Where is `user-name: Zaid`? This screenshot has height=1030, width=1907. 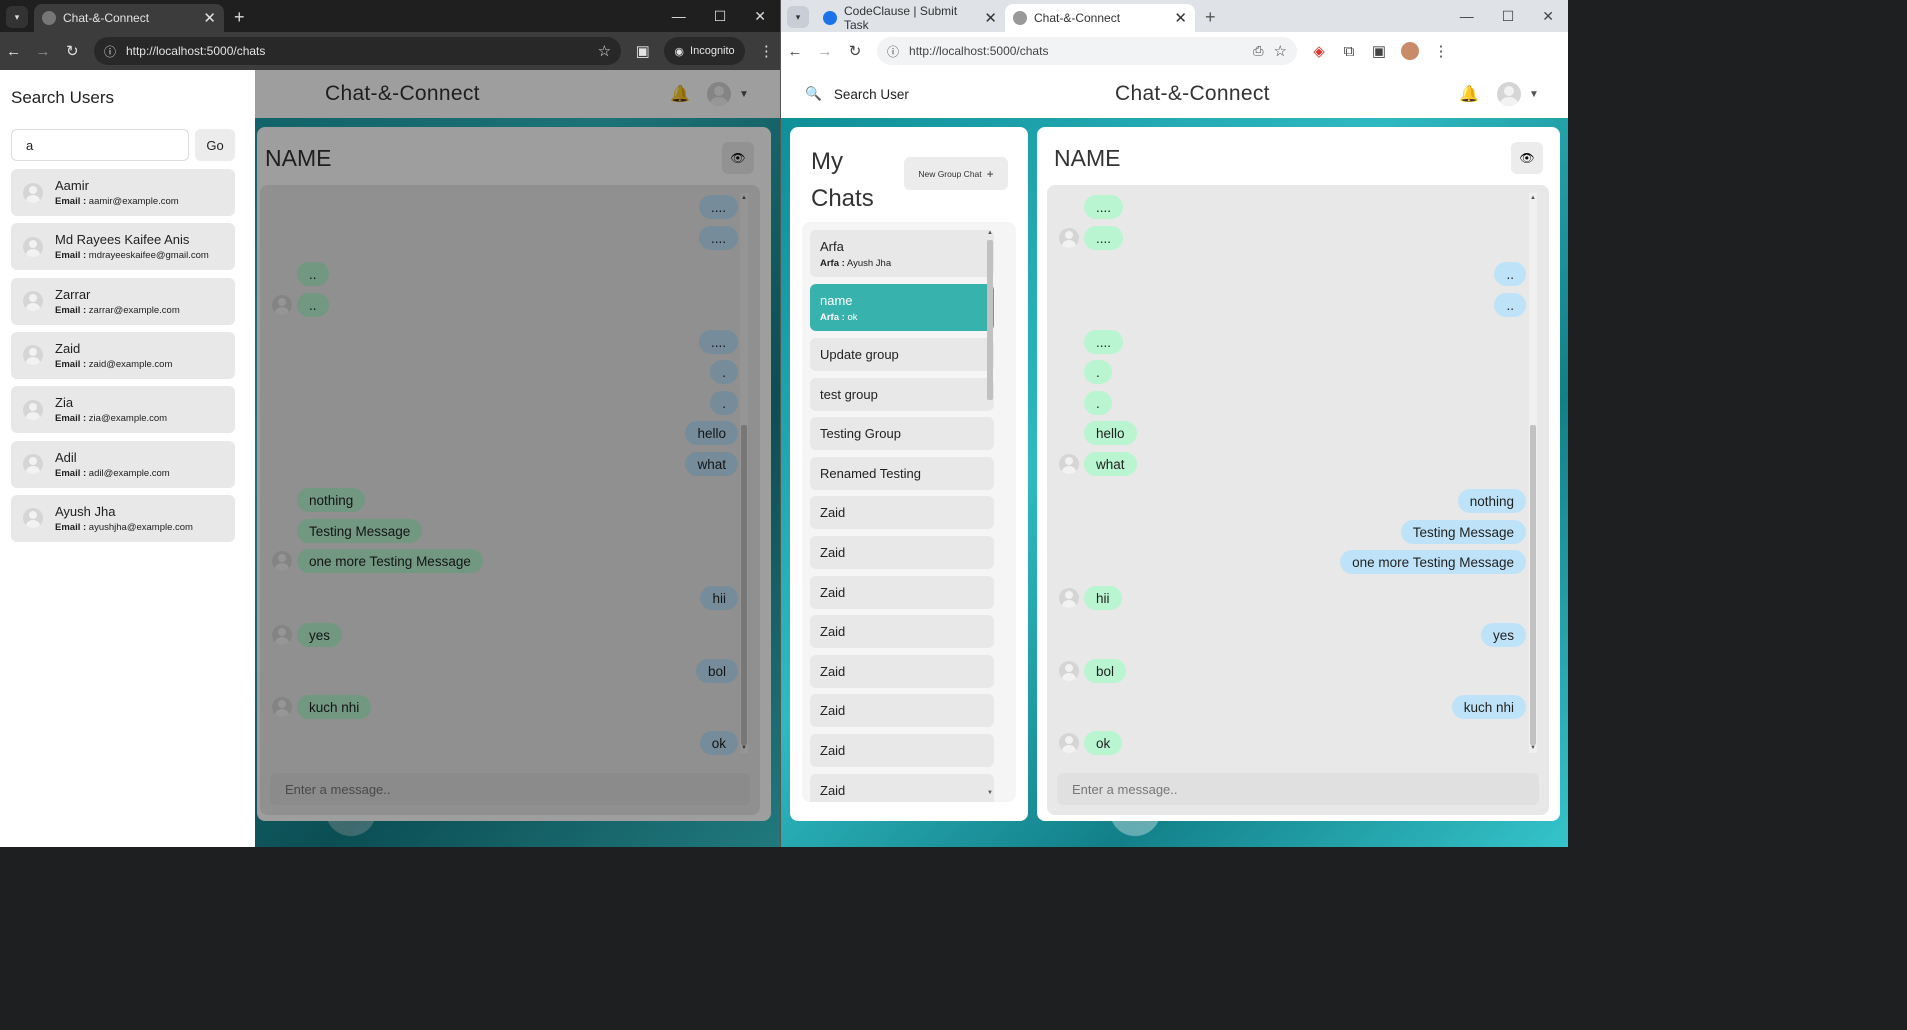 user-name: Zaid is located at coordinates (68, 348).